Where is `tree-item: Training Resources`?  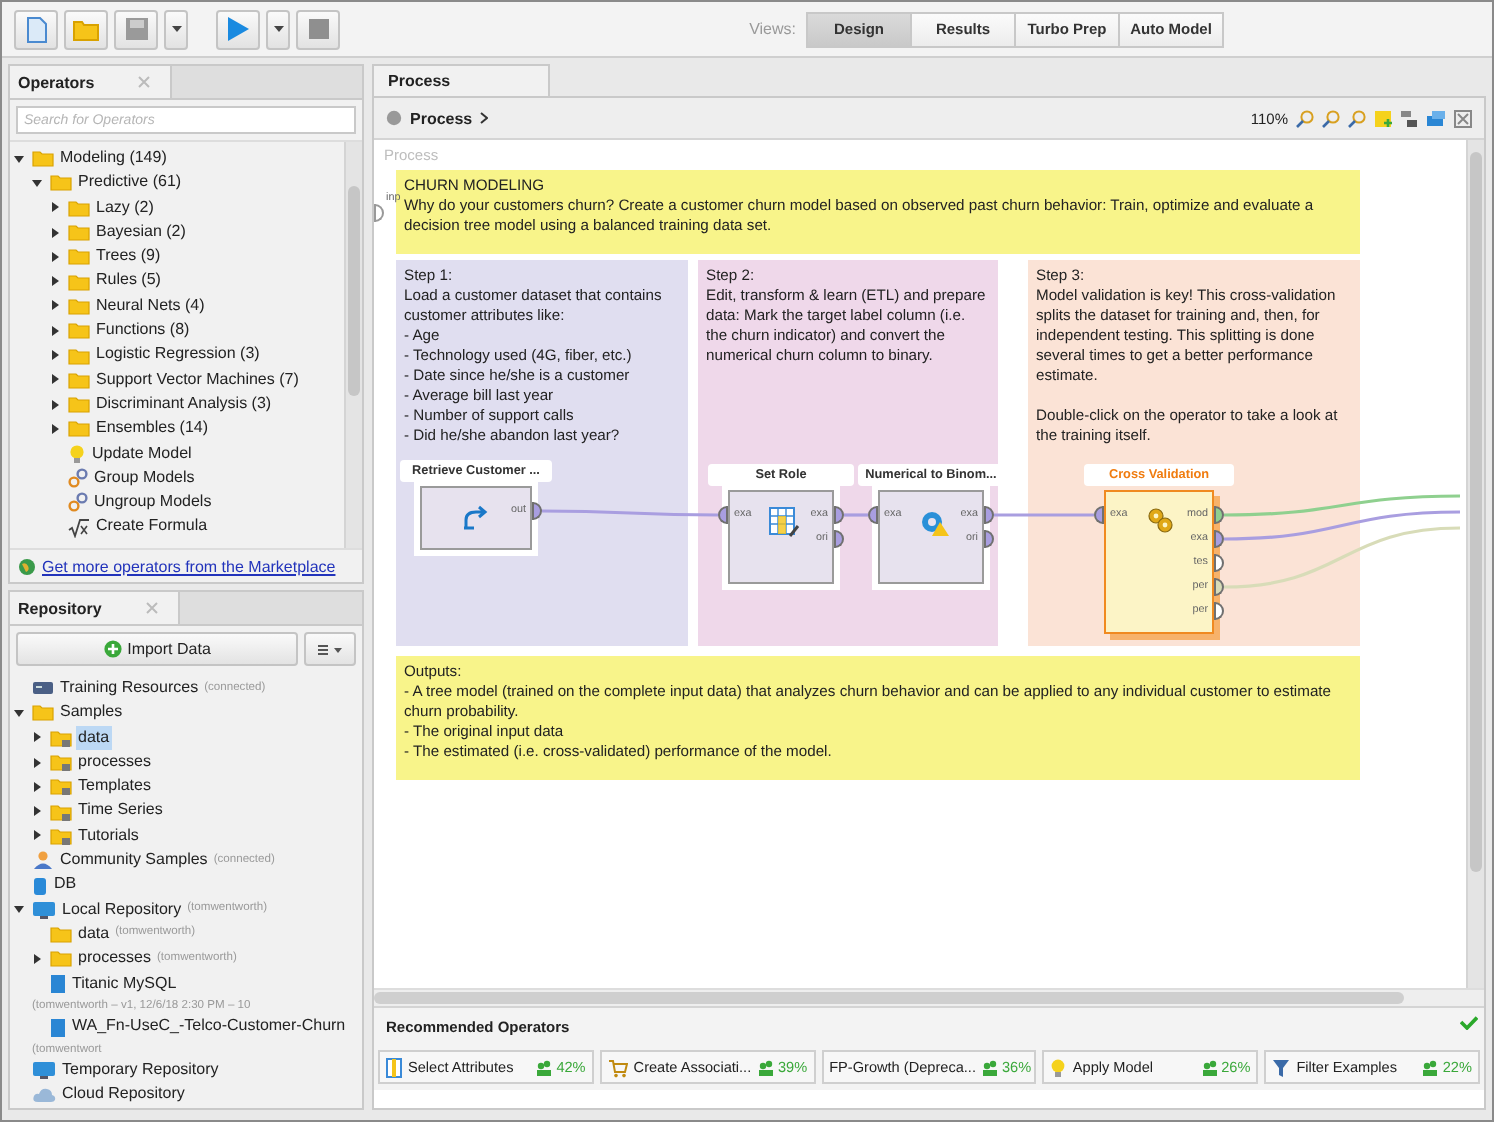 tree-item: Training Resources is located at coordinates (129, 688).